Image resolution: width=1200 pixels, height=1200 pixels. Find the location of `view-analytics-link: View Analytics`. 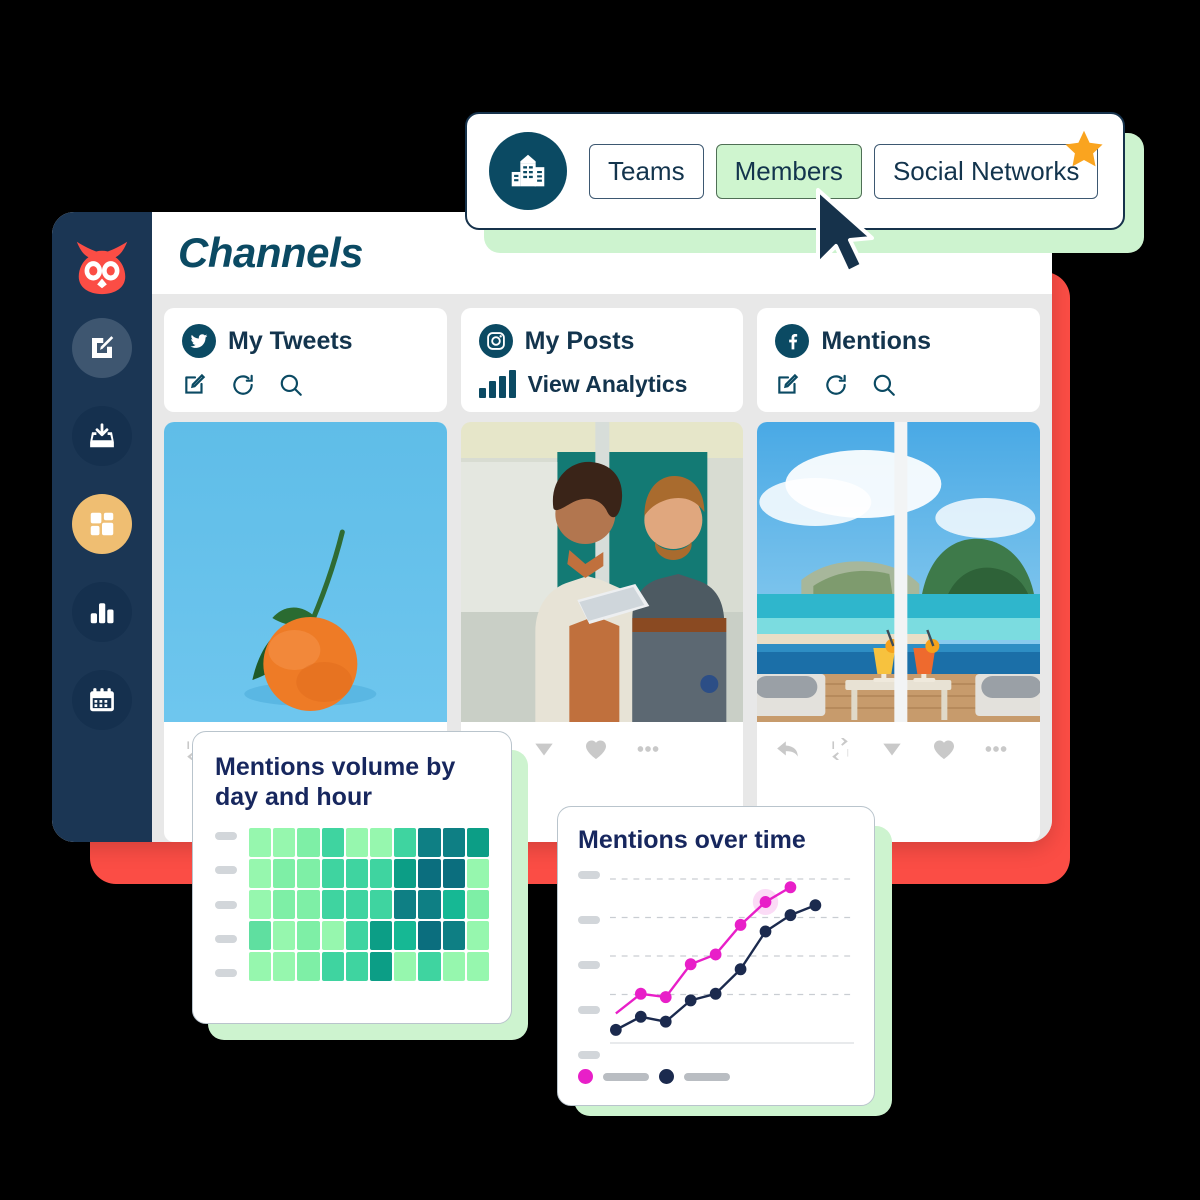

view-analytics-link: View Analytics is located at coordinates (602, 384).